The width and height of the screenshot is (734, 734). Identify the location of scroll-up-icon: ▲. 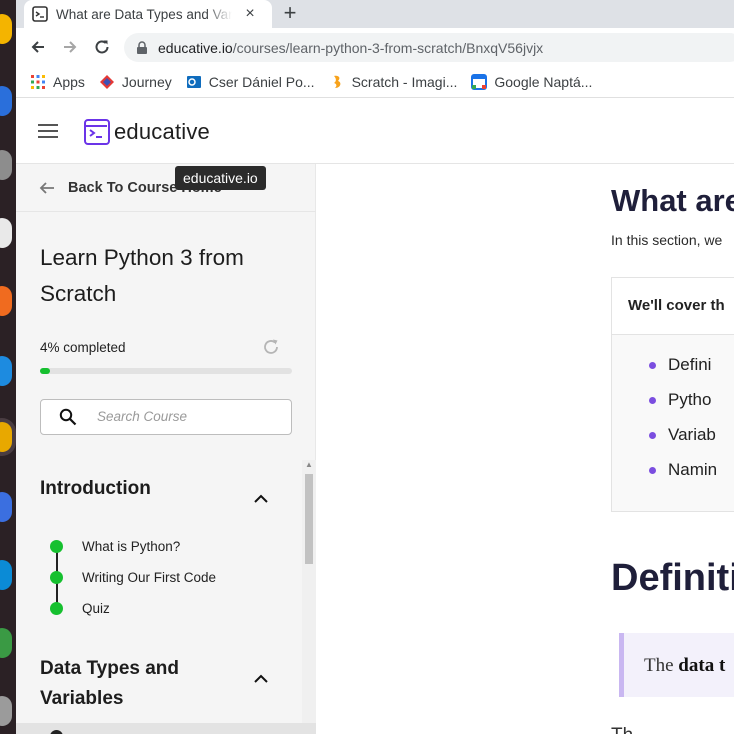
(309, 464).